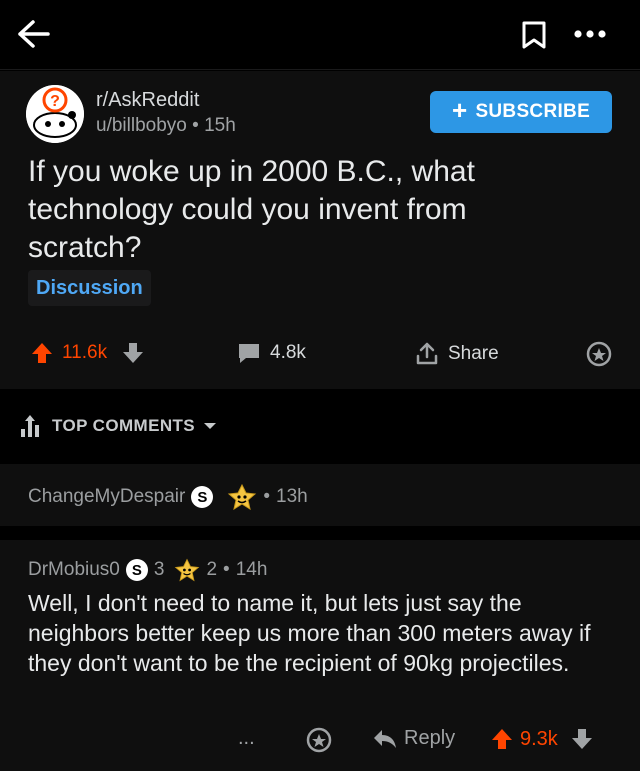 Image resolution: width=640 pixels, height=771 pixels. I want to click on top-bar, so click(320, 35).